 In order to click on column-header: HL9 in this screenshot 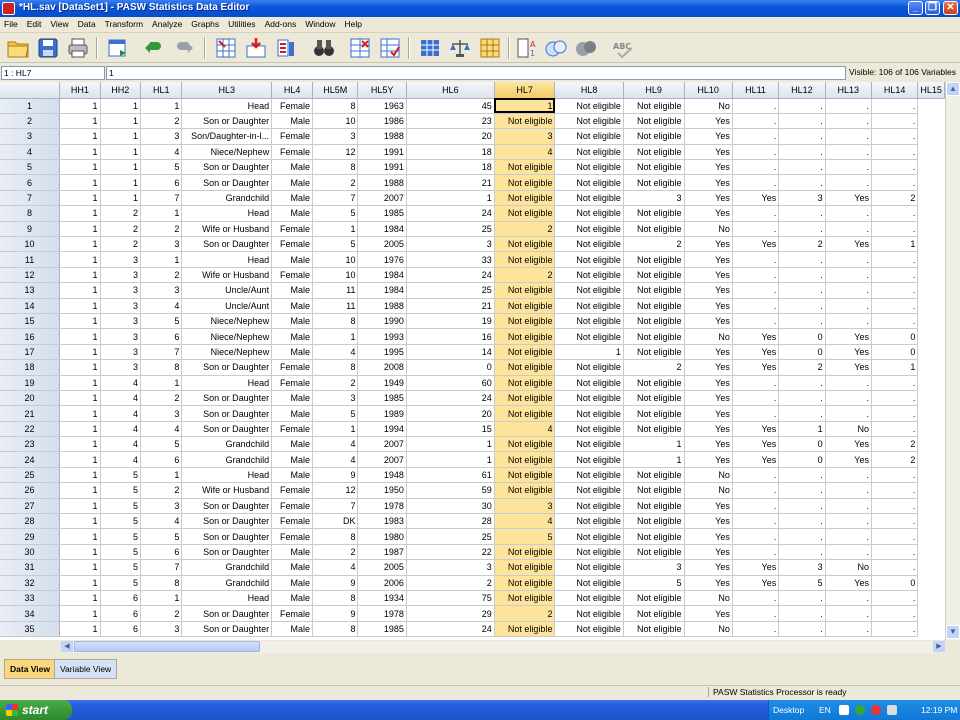, I will do `click(654, 90)`.